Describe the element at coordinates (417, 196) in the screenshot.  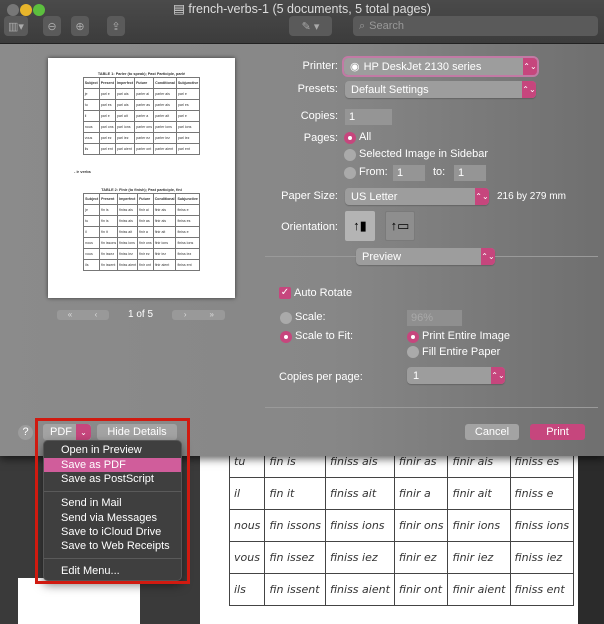
I see `paper-size-select: US Letter ⌃⌄` at that location.